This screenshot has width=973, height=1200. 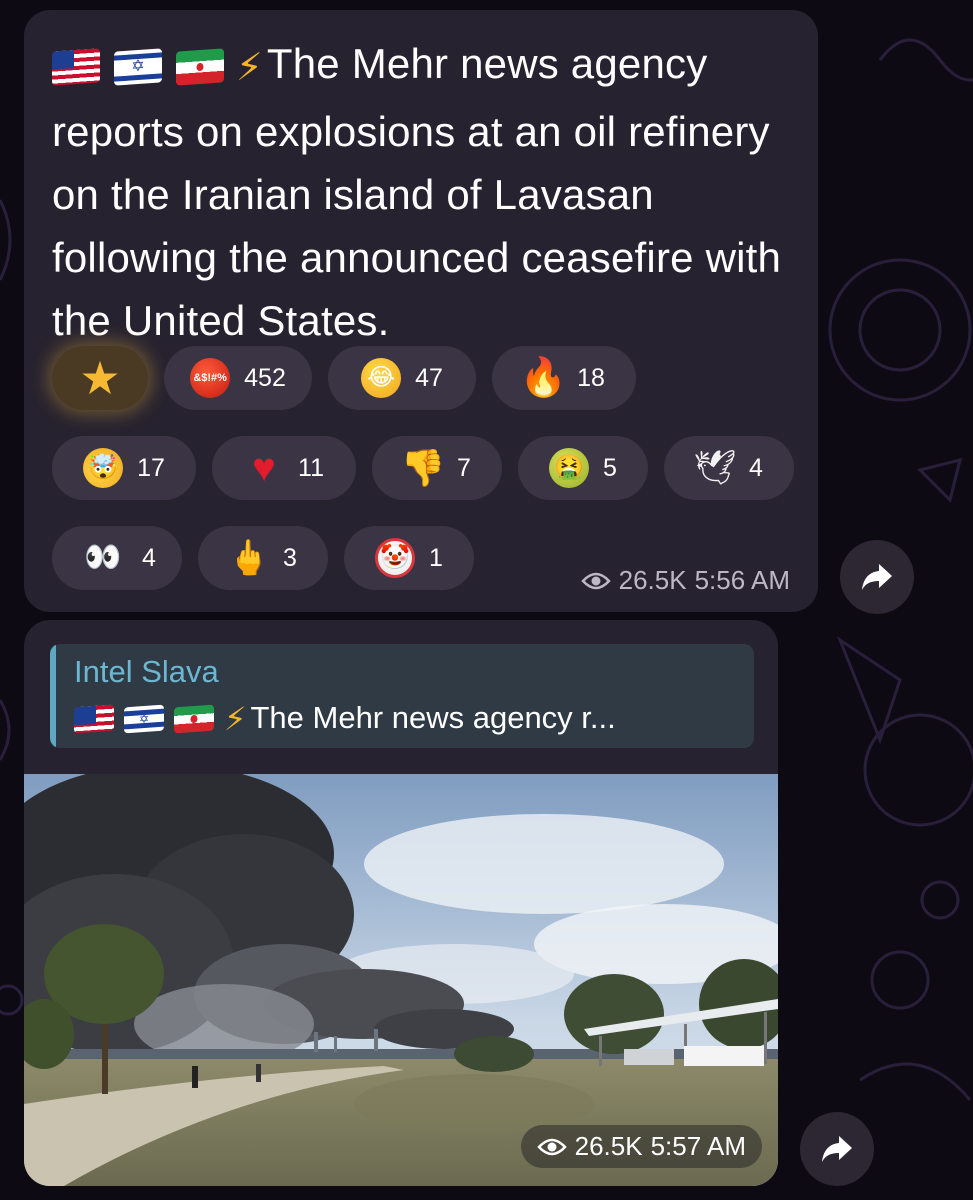 I want to click on reaction-rofl: 😂 47, so click(x=402, y=378).